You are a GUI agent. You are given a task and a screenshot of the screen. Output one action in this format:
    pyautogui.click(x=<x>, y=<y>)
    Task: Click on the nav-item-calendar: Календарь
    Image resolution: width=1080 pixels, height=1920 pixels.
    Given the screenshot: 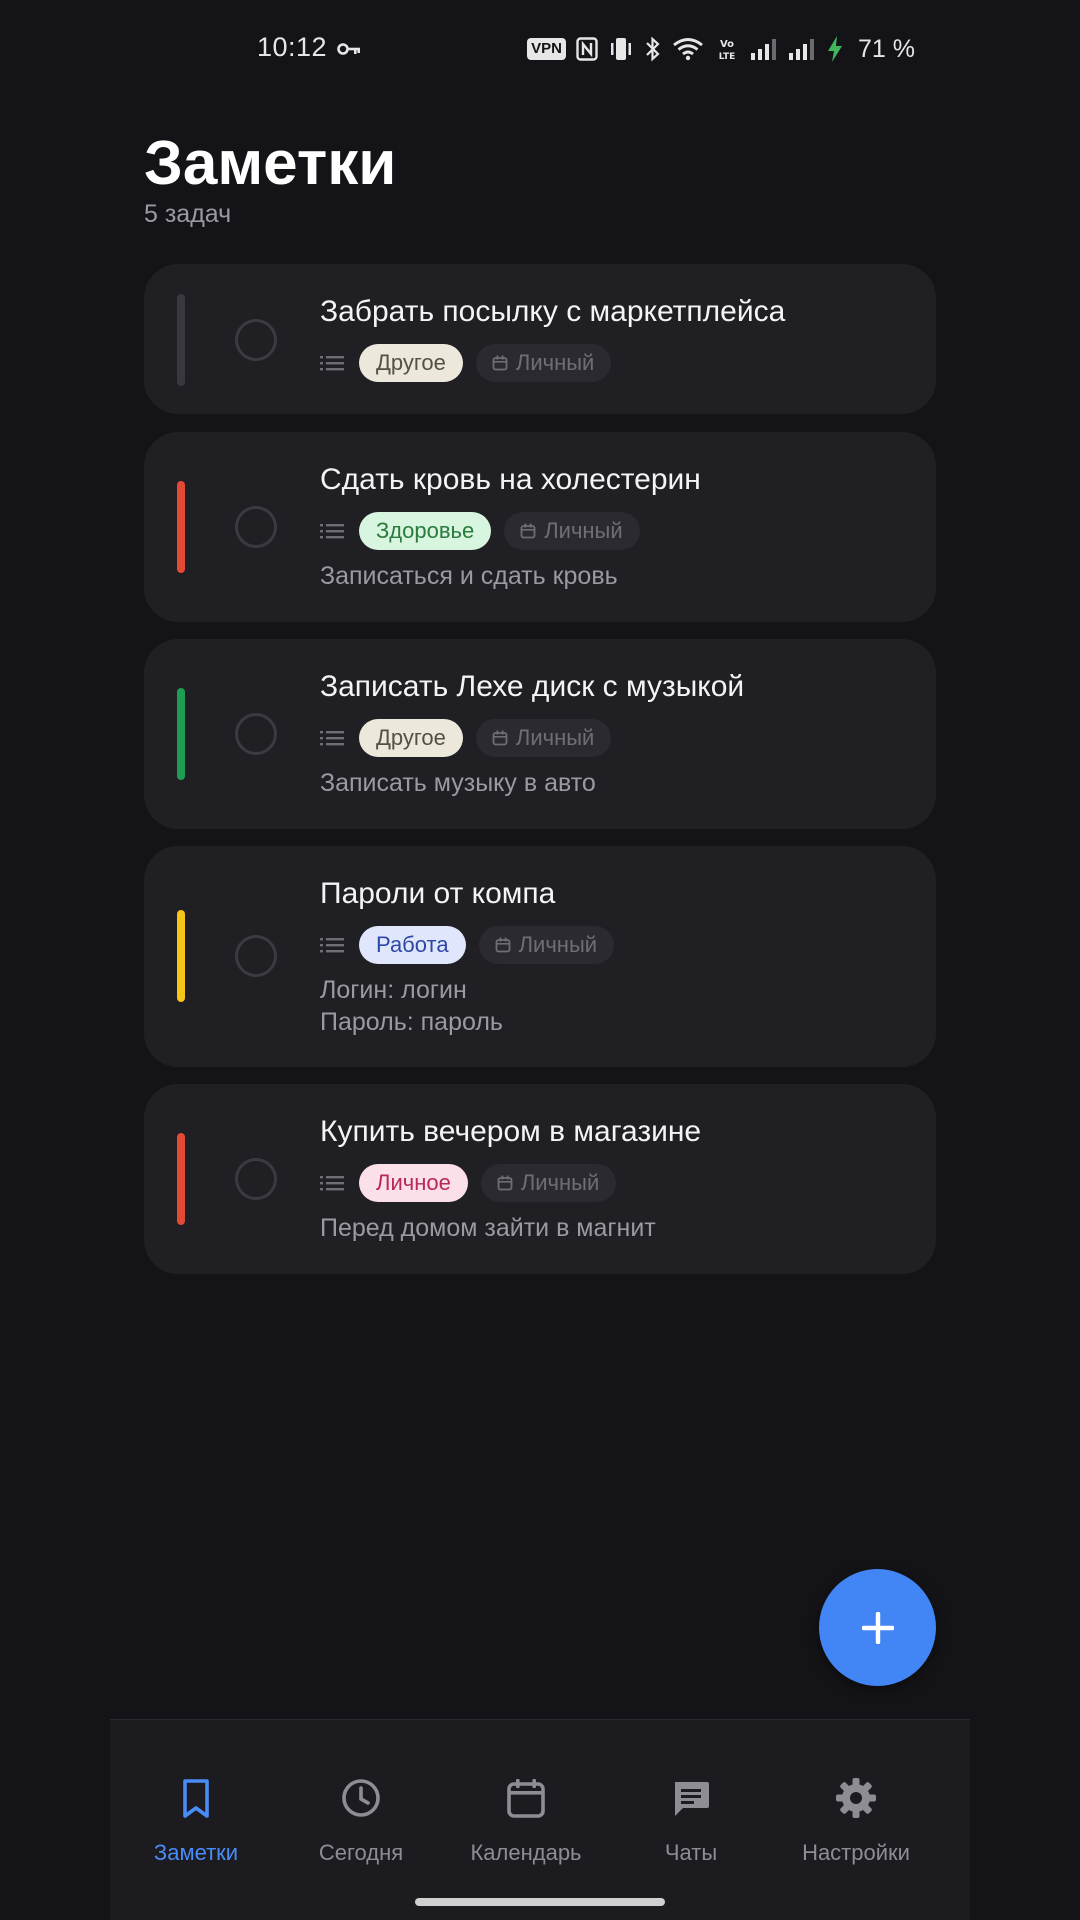 What is the action you would take?
    pyautogui.click(x=526, y=1795)
    